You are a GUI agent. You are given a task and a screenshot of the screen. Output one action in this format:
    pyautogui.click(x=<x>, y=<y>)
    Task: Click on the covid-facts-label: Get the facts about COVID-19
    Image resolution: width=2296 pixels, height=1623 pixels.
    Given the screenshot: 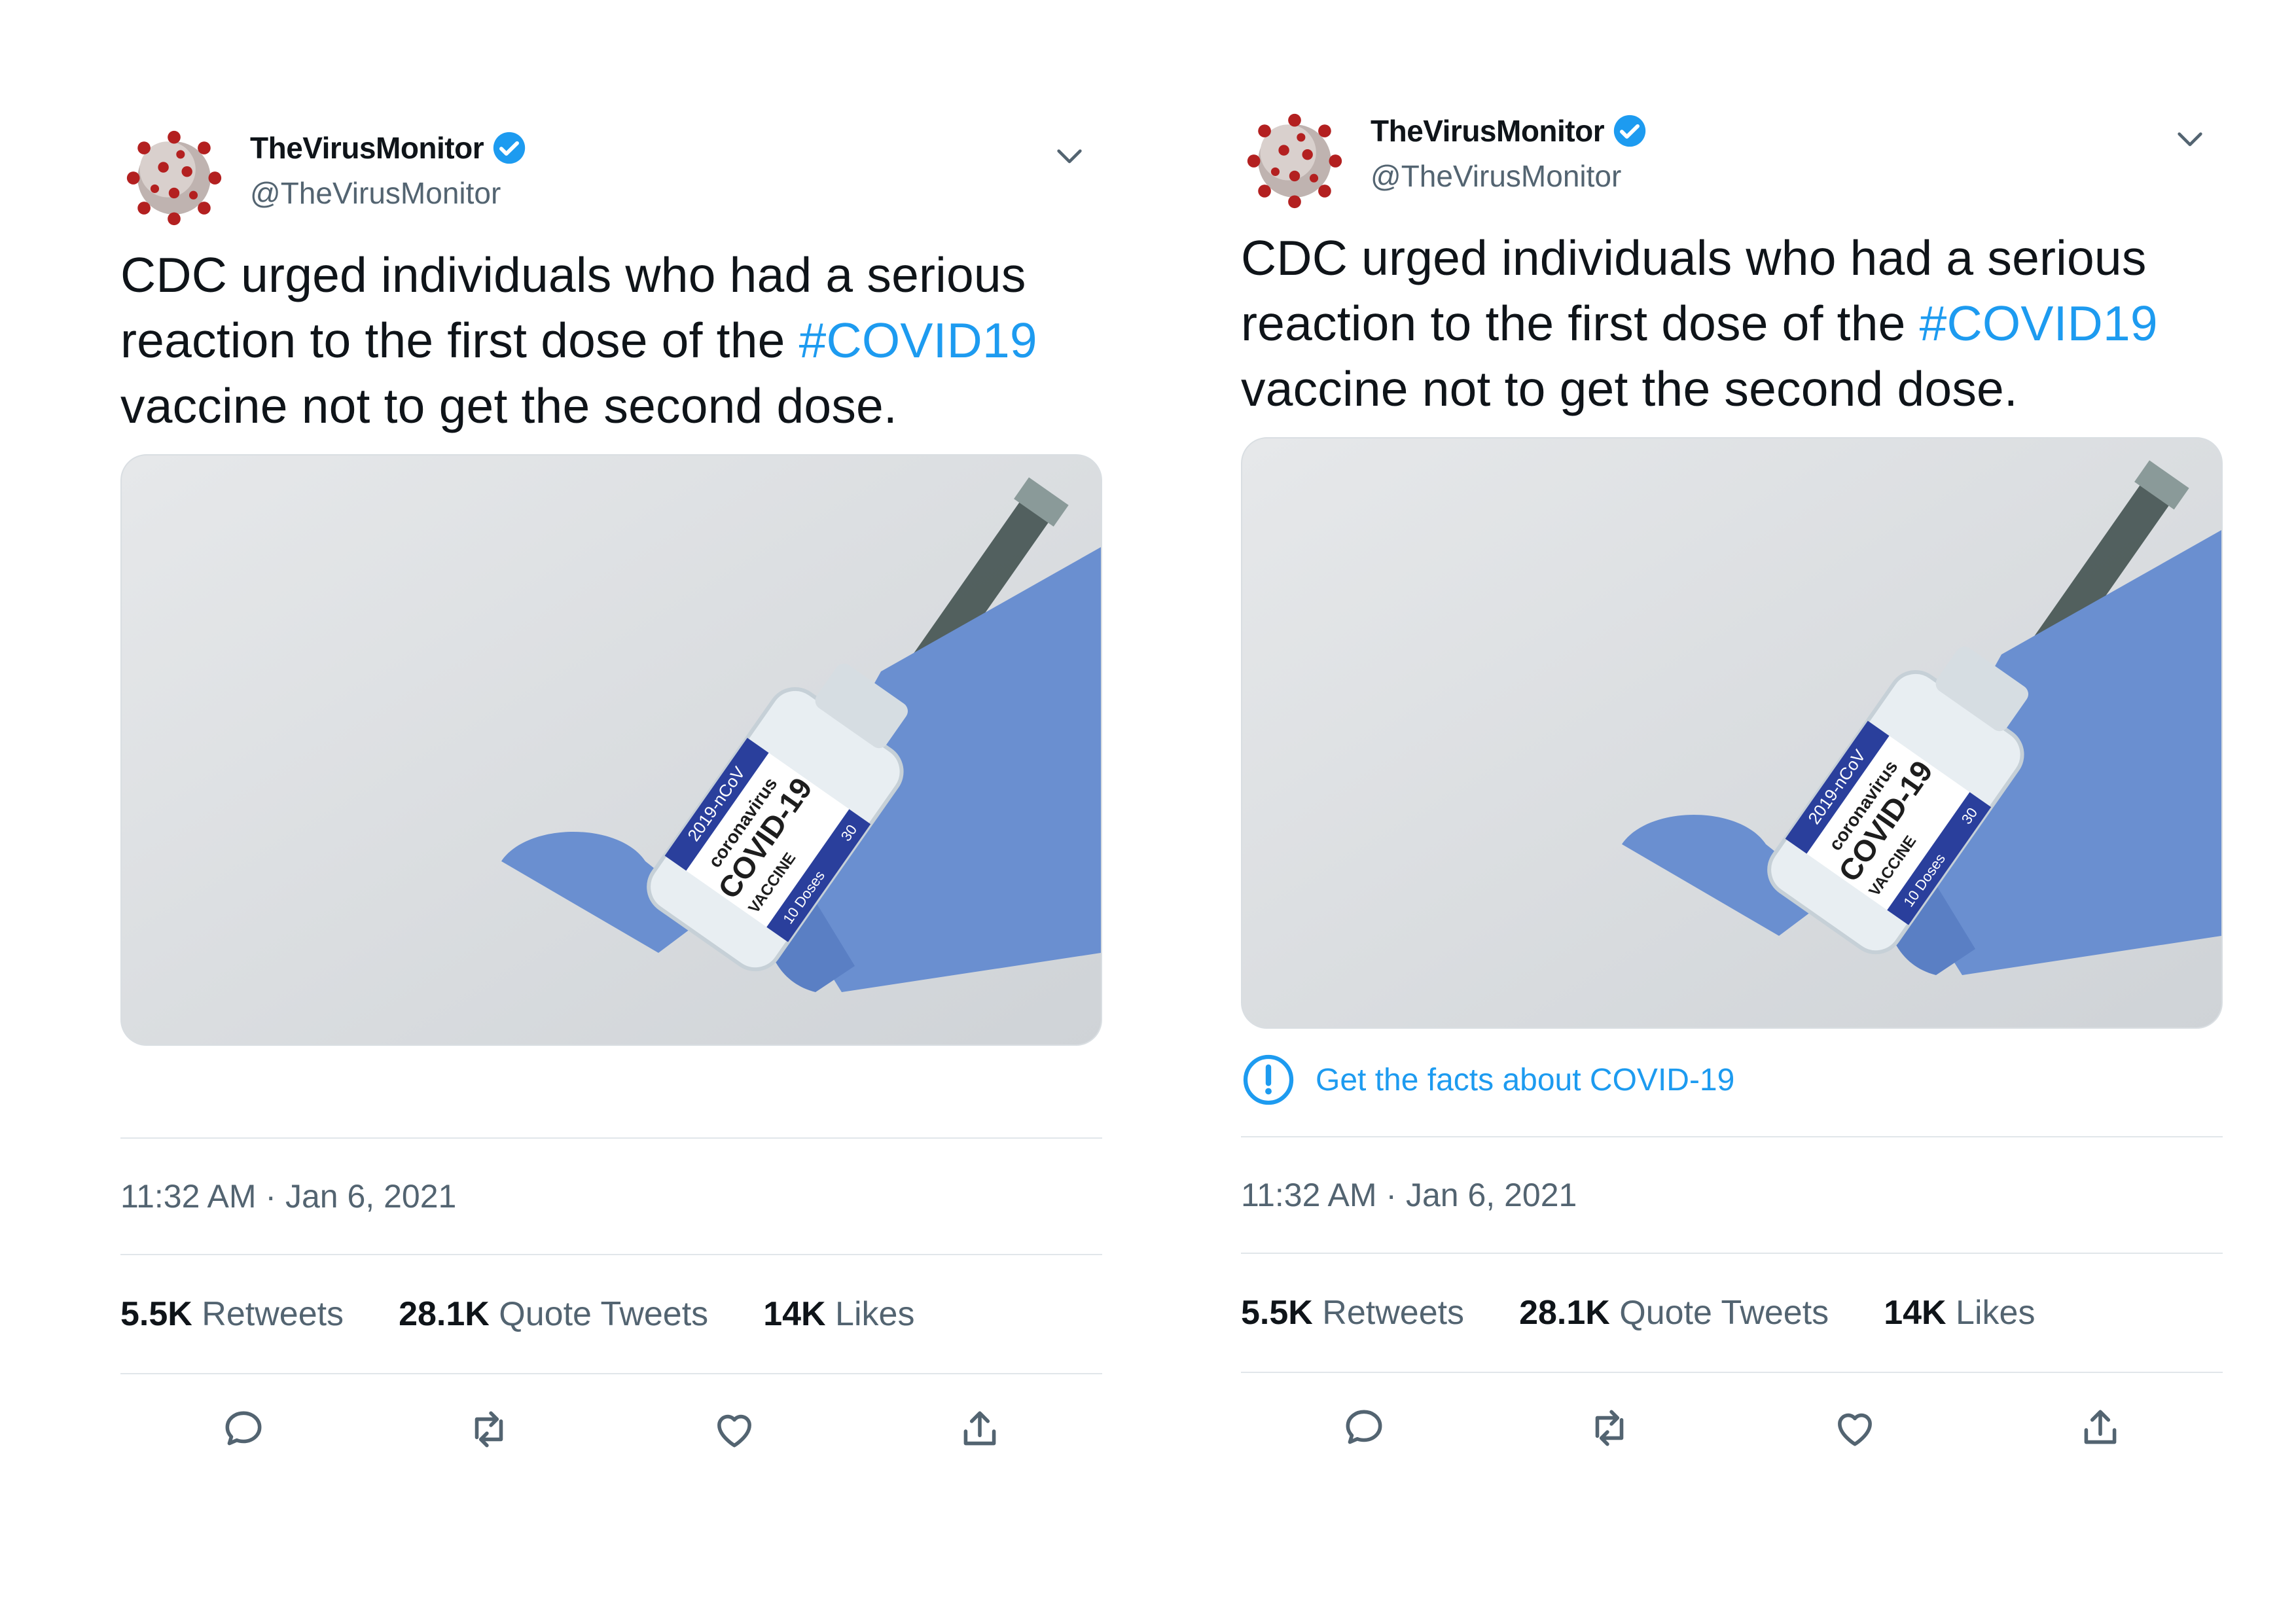 What is the action you would take?
    pyautogui.click(x=1525, y=1079)
    